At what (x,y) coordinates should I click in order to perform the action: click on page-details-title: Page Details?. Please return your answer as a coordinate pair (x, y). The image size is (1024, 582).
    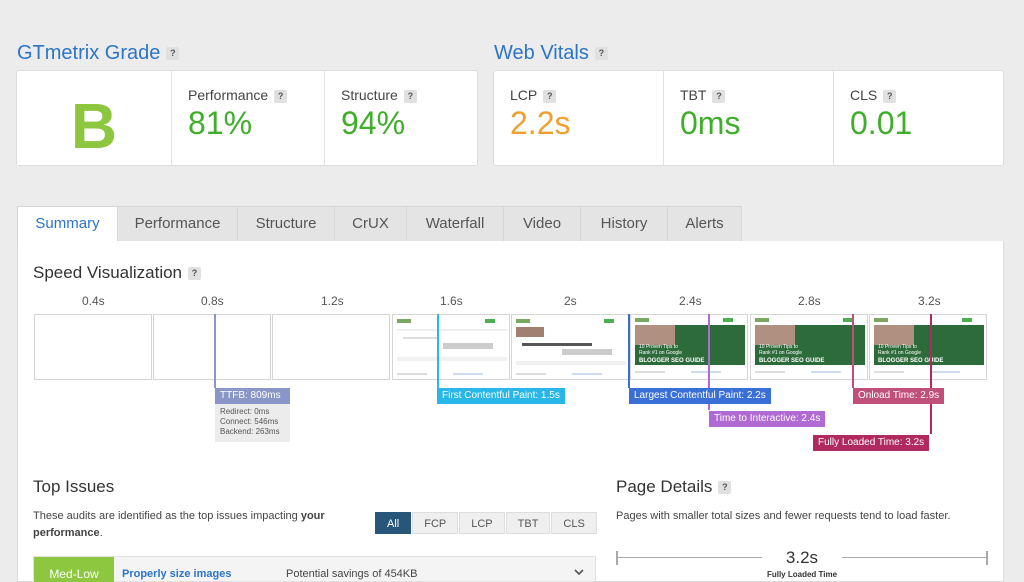
    Looking at the image, I should click on (674, 487).